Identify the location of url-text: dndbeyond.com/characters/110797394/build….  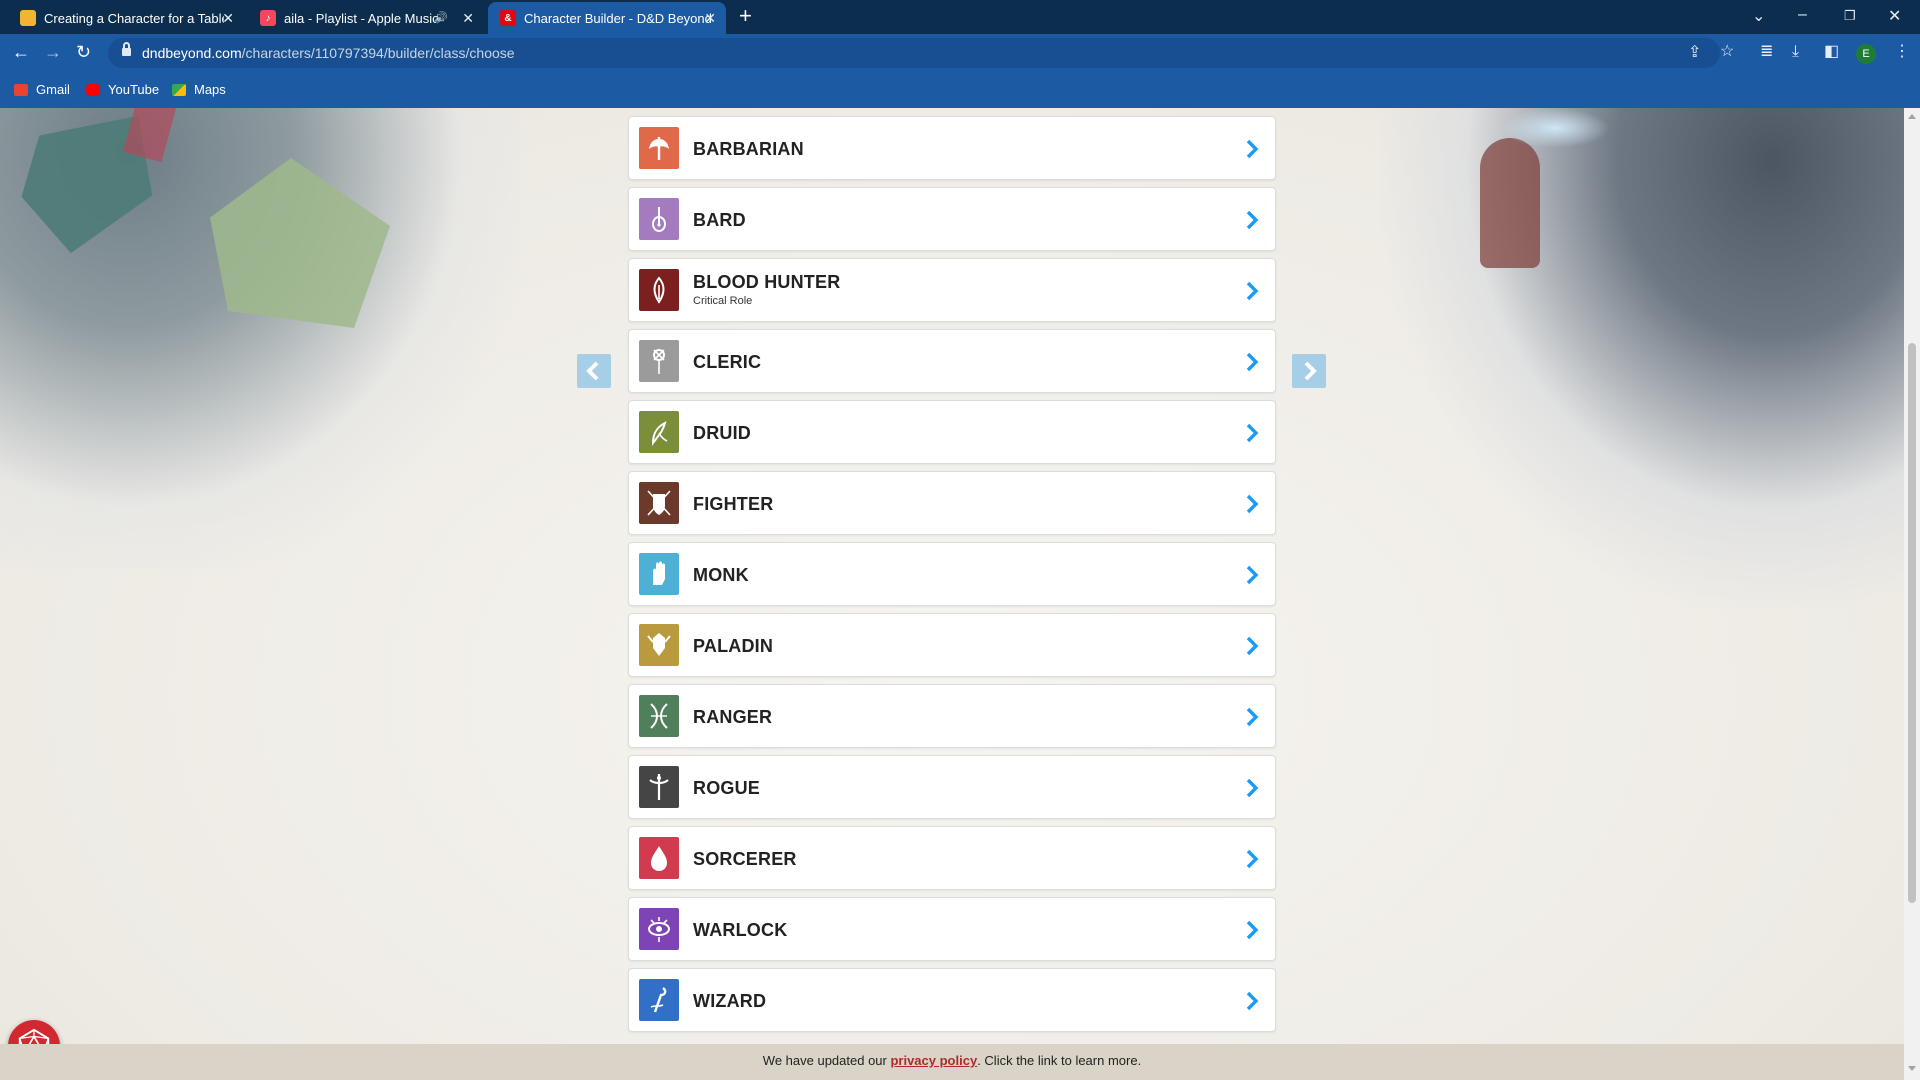
(328, 53).